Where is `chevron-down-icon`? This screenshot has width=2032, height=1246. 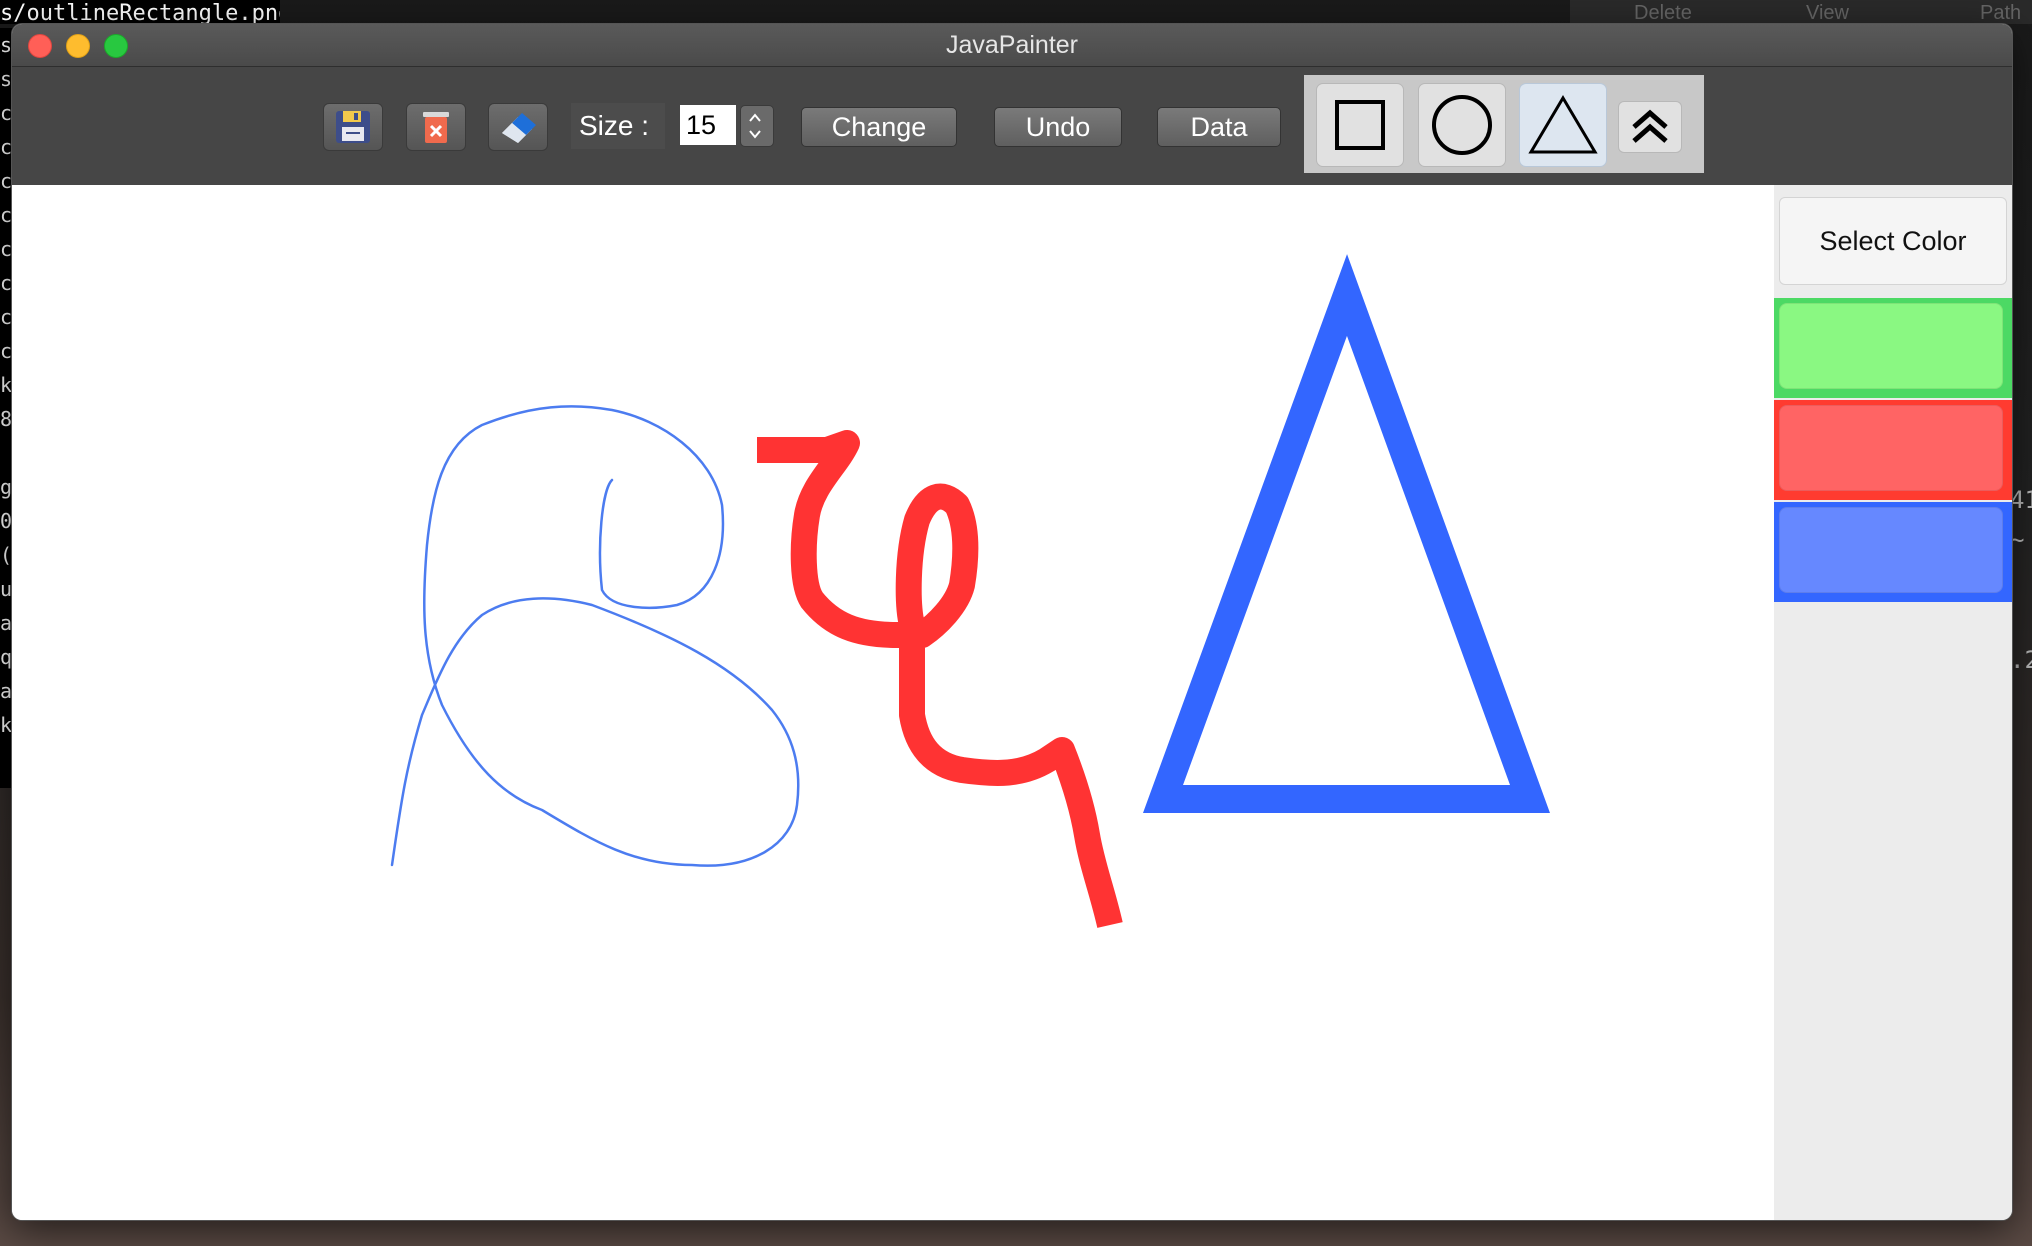 chevron-down-icon is located at coordinates (755, 134).